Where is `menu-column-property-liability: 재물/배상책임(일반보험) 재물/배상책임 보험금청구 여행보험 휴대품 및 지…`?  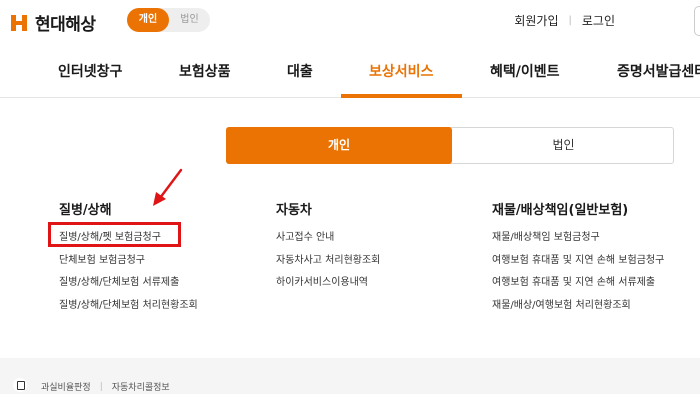
menu-column-property-liability: 재물/배상책임(일반보험) 재물/배상책임 보험금청구 여행보험 휴대품 및 지… is located at coordinates (578, 260).